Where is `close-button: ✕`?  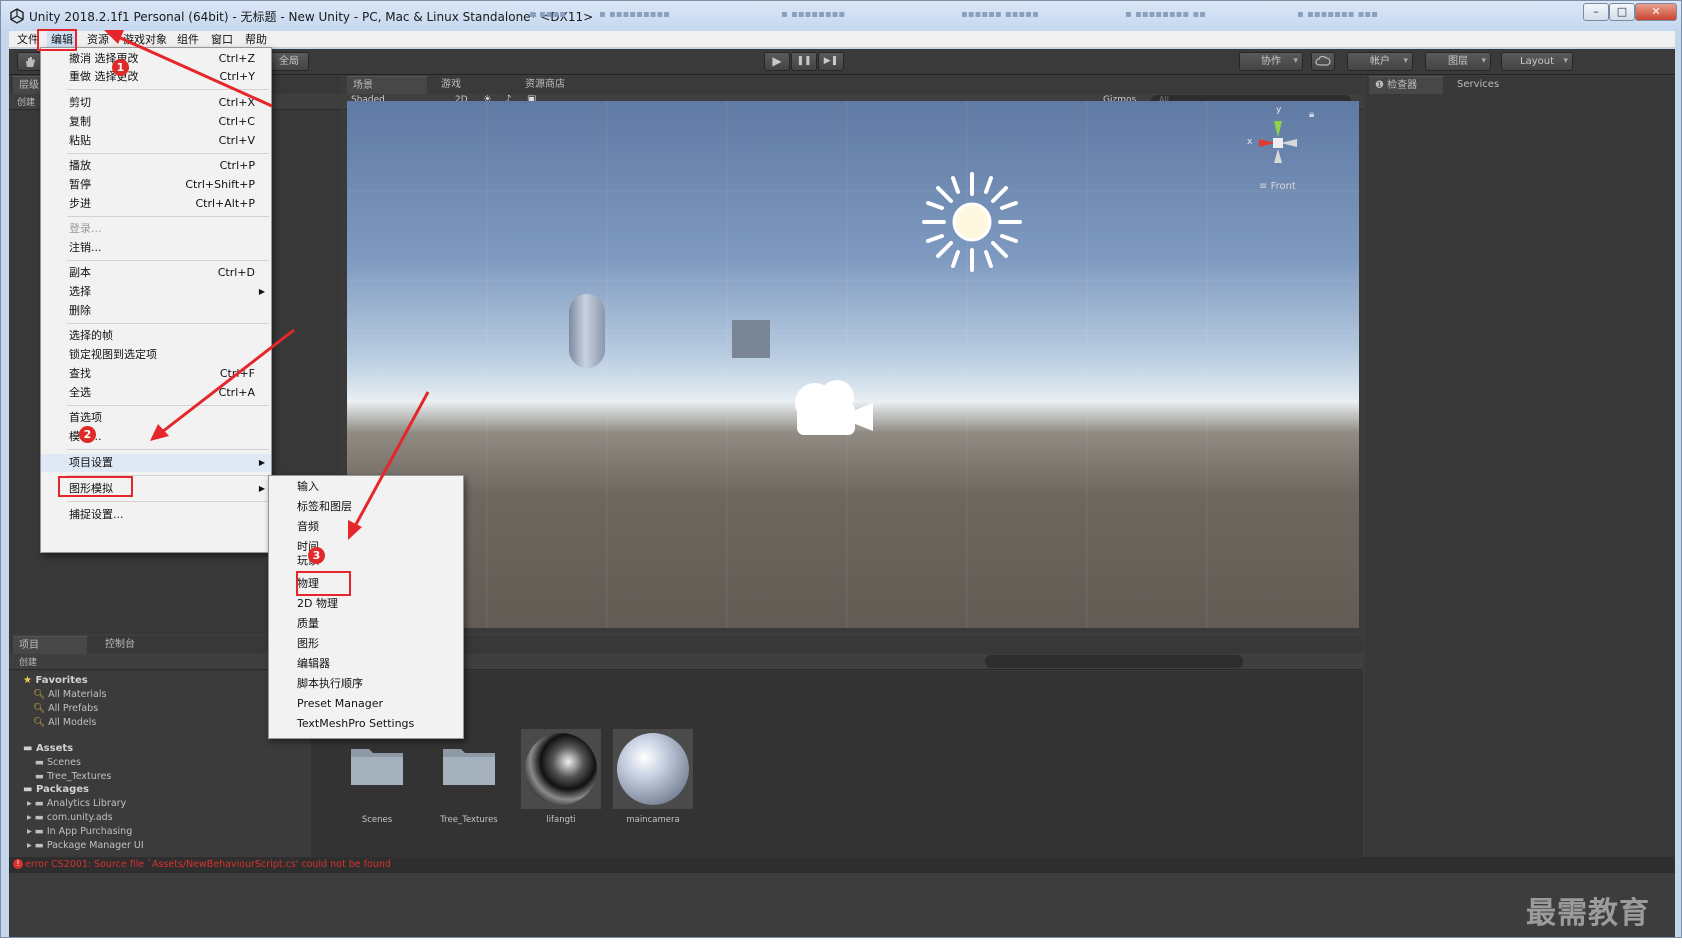 close-button: ✕ is located at coordinates (1656, 12).